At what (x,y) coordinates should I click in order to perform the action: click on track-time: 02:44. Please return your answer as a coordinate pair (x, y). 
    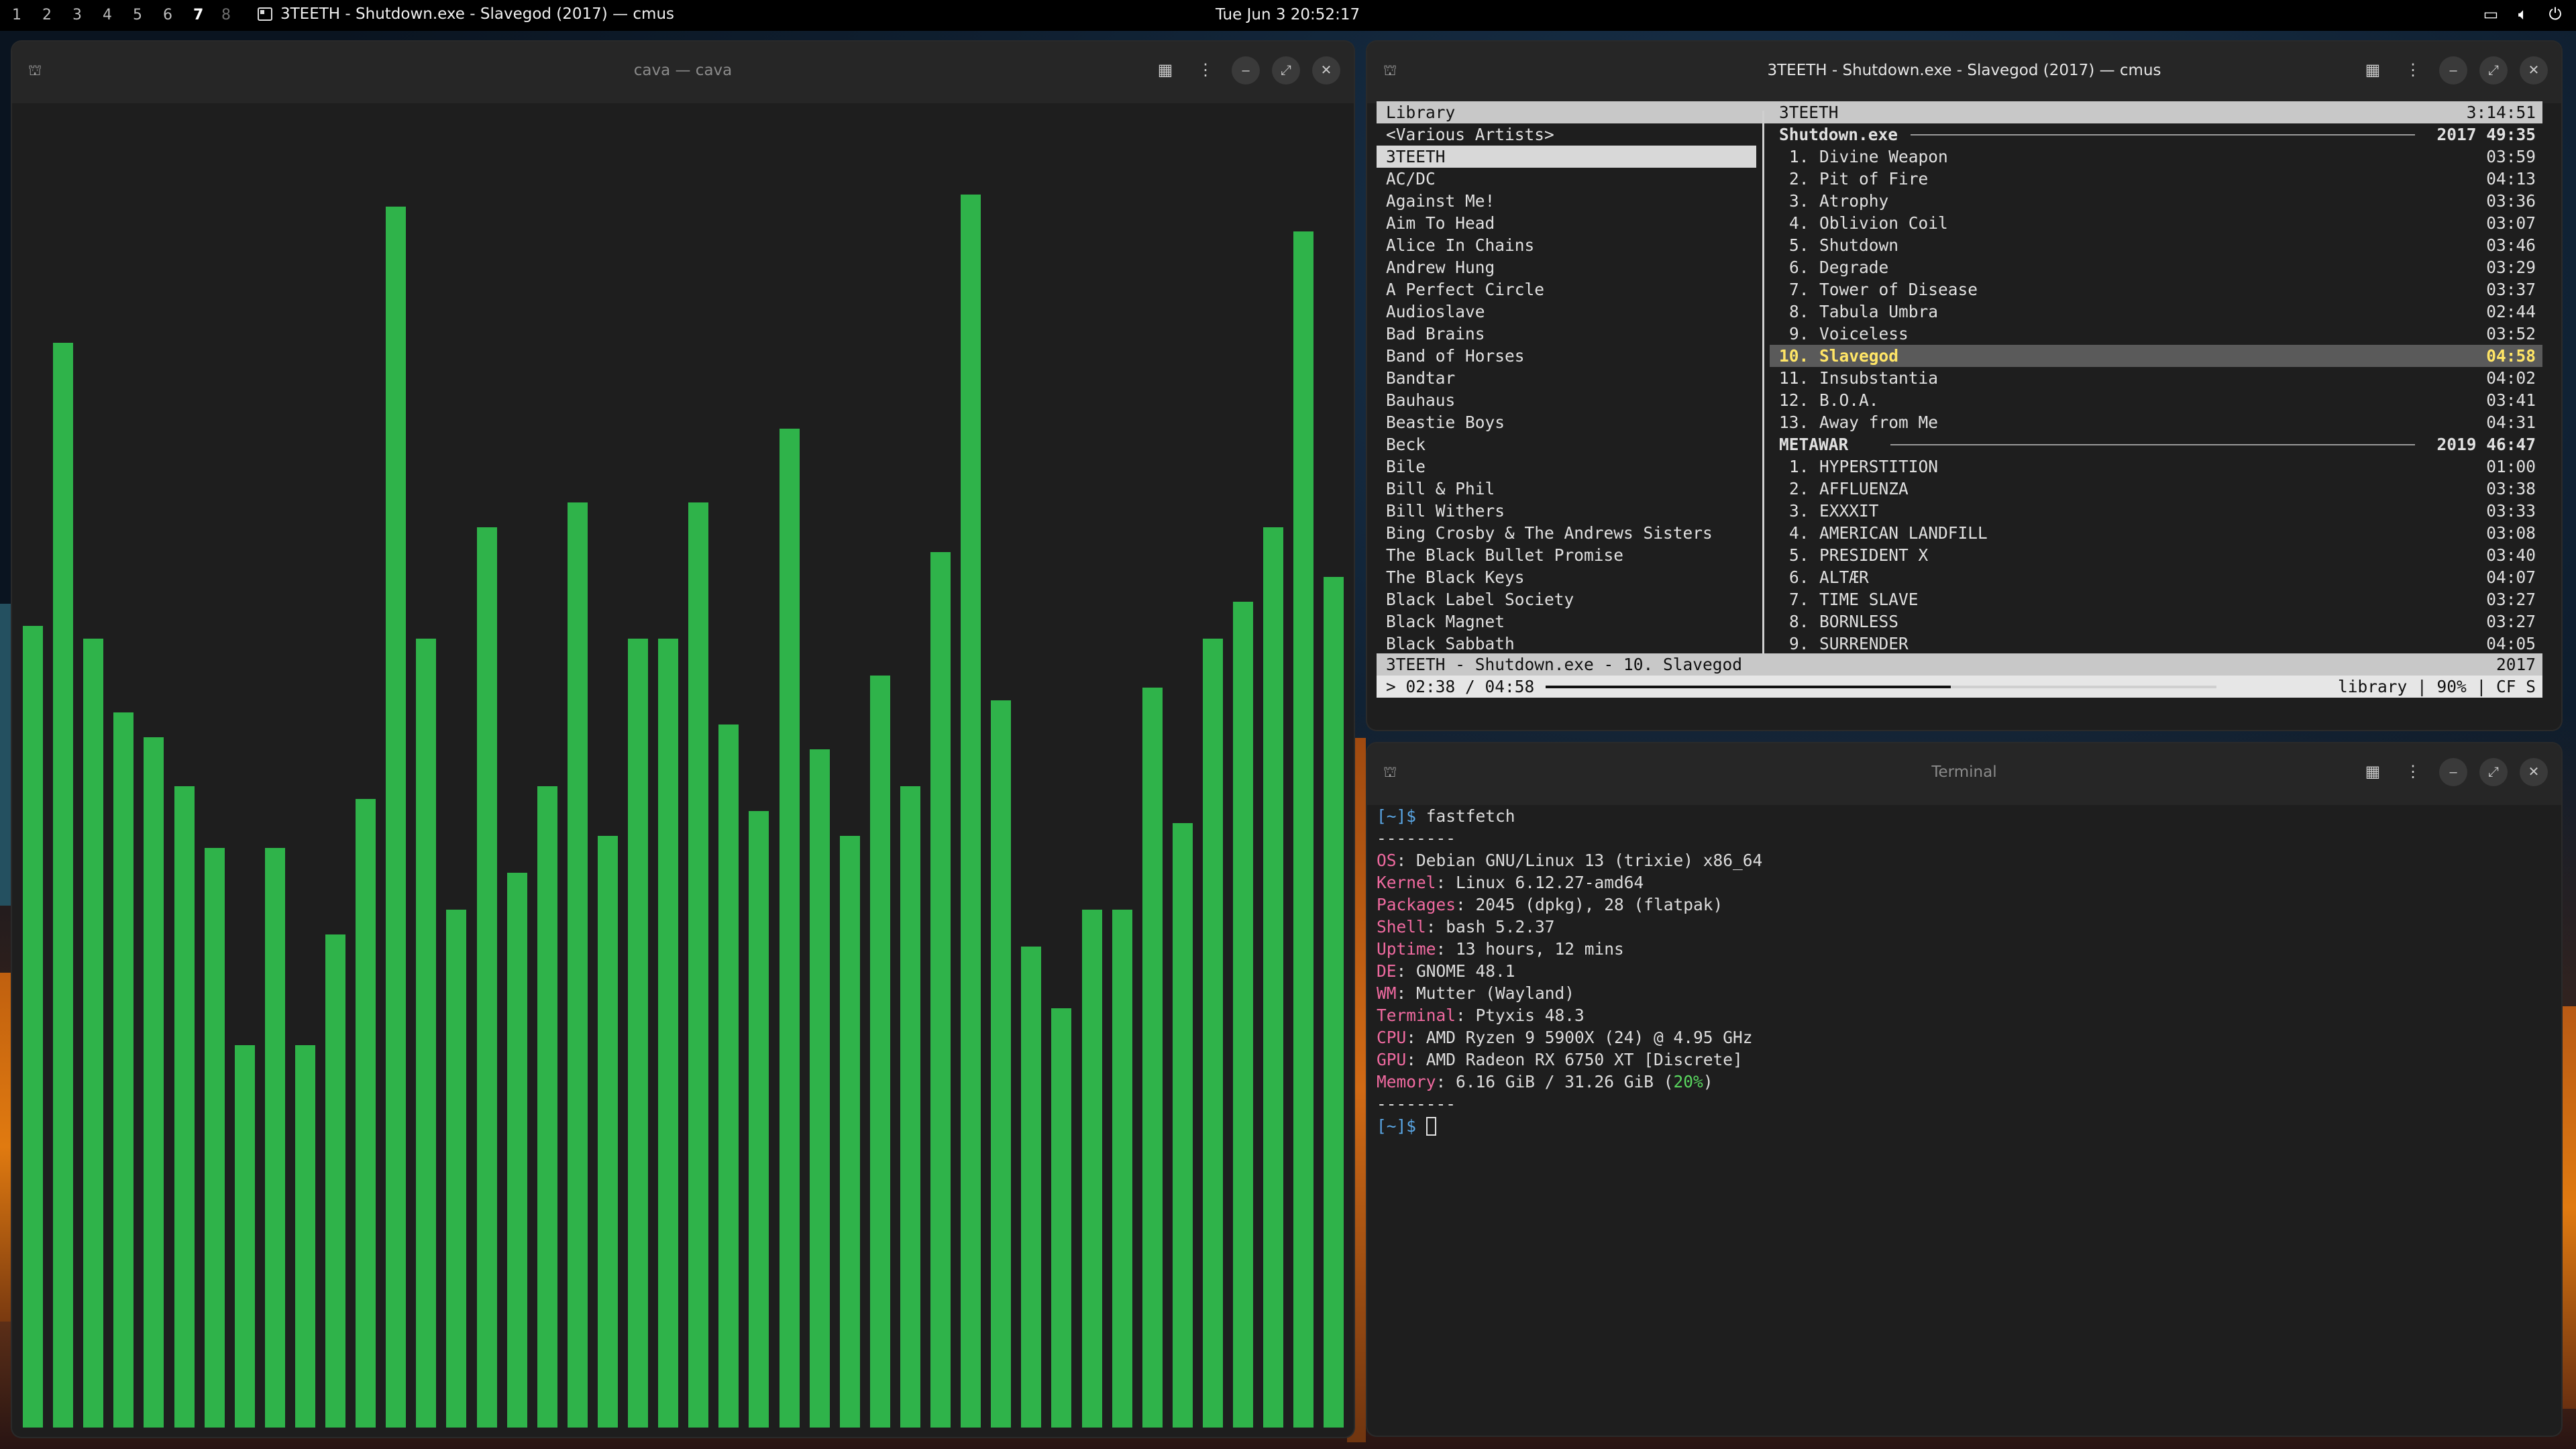
    Looking at the image, I should click on (2511, 311).